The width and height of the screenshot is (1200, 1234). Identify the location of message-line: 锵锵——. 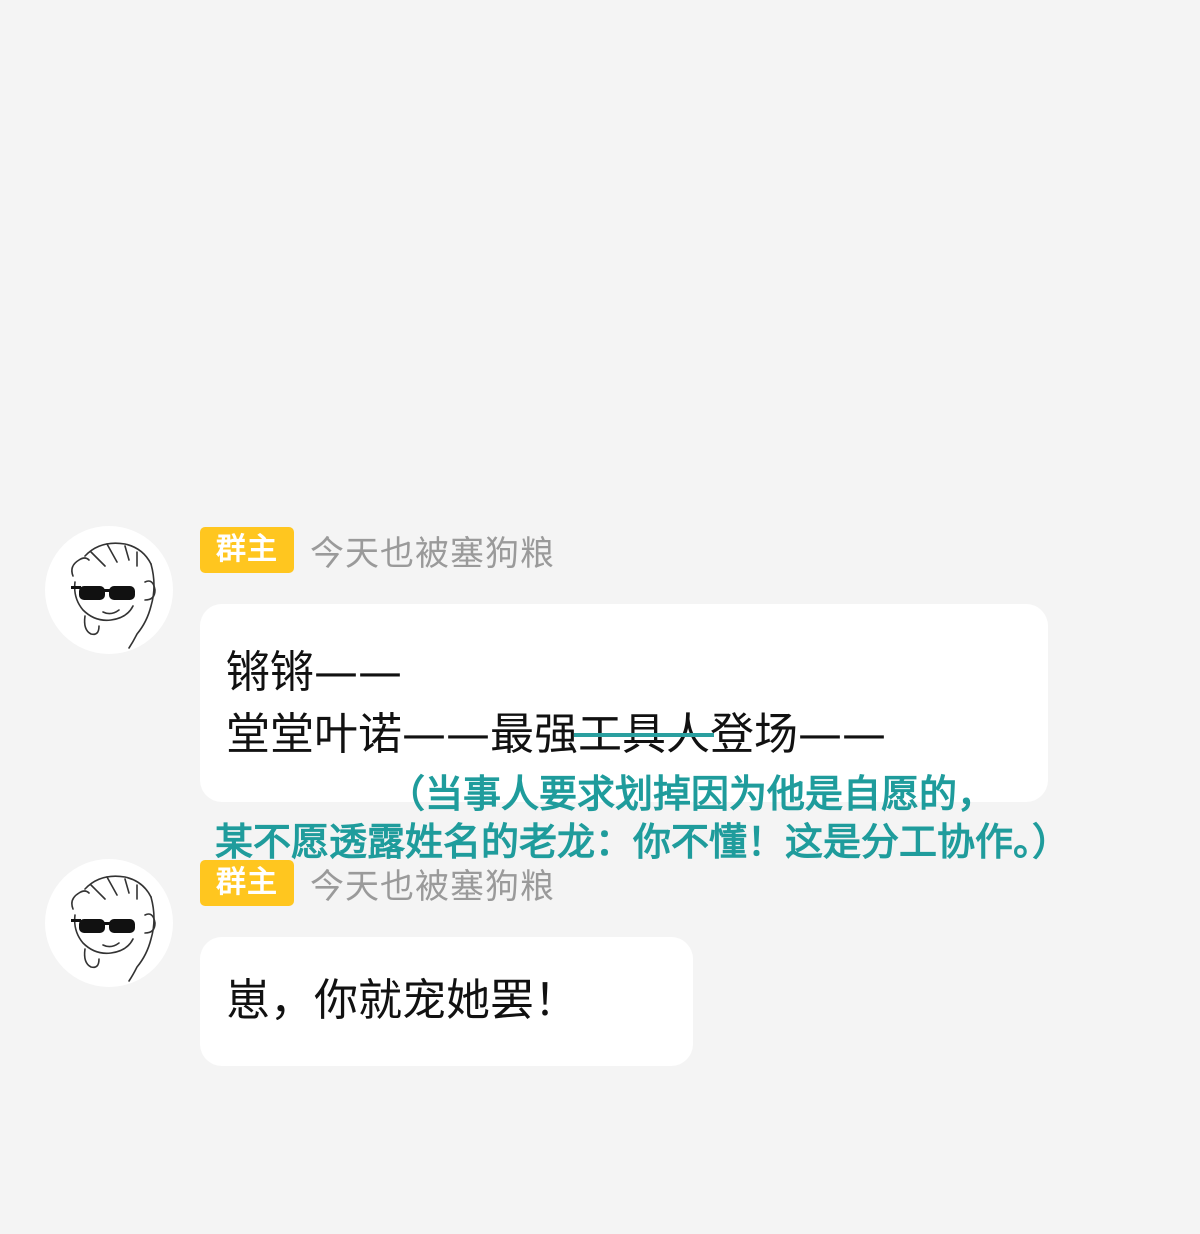
(314, 672).